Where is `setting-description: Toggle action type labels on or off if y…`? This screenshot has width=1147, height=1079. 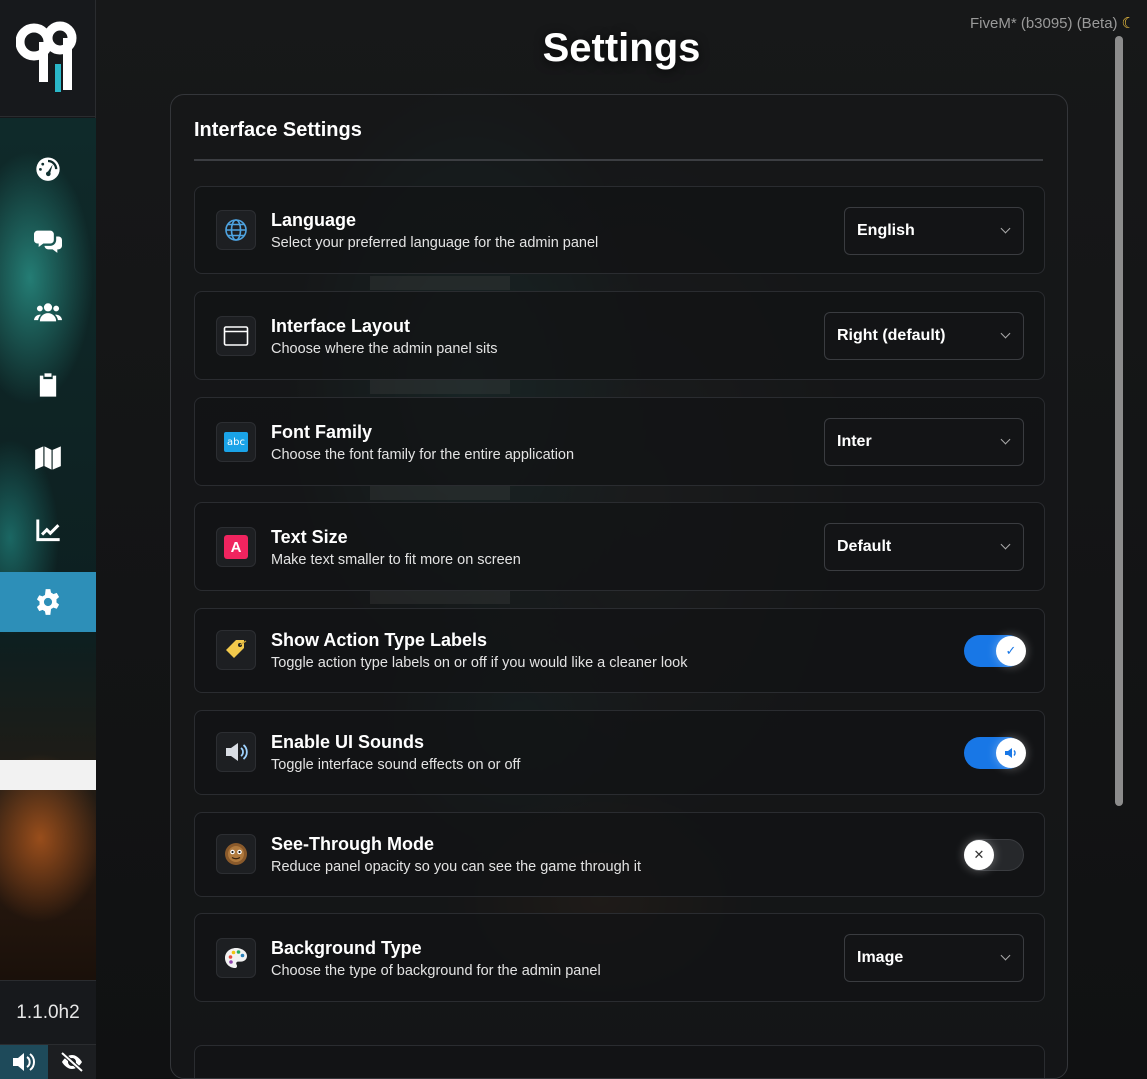
setting-description: Toggle action type labels on or off if y… is located at coordinates (479, 663).